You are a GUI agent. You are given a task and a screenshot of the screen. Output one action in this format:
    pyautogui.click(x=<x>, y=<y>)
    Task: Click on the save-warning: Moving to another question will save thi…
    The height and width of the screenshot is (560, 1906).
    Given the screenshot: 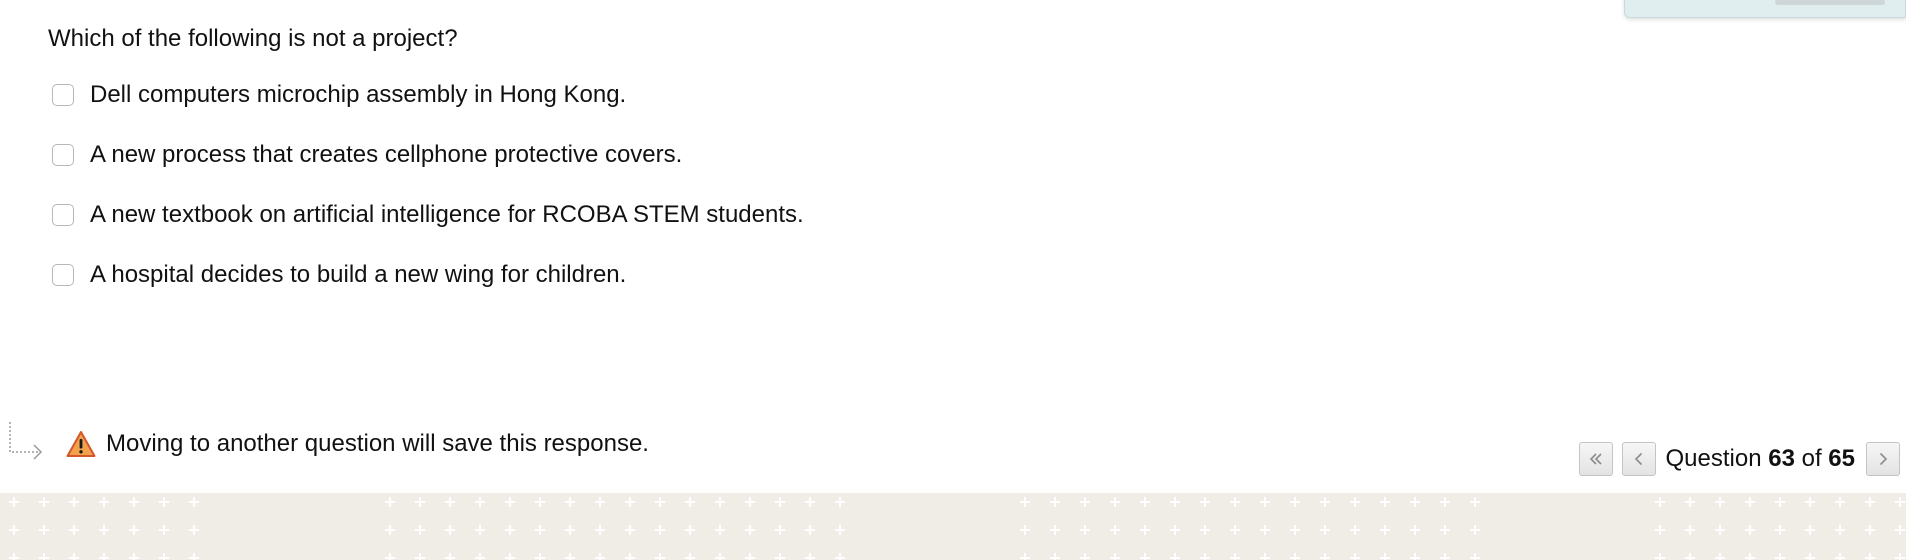 What is the action you would take?
    pyautogui.click(x=328, y=444)
    